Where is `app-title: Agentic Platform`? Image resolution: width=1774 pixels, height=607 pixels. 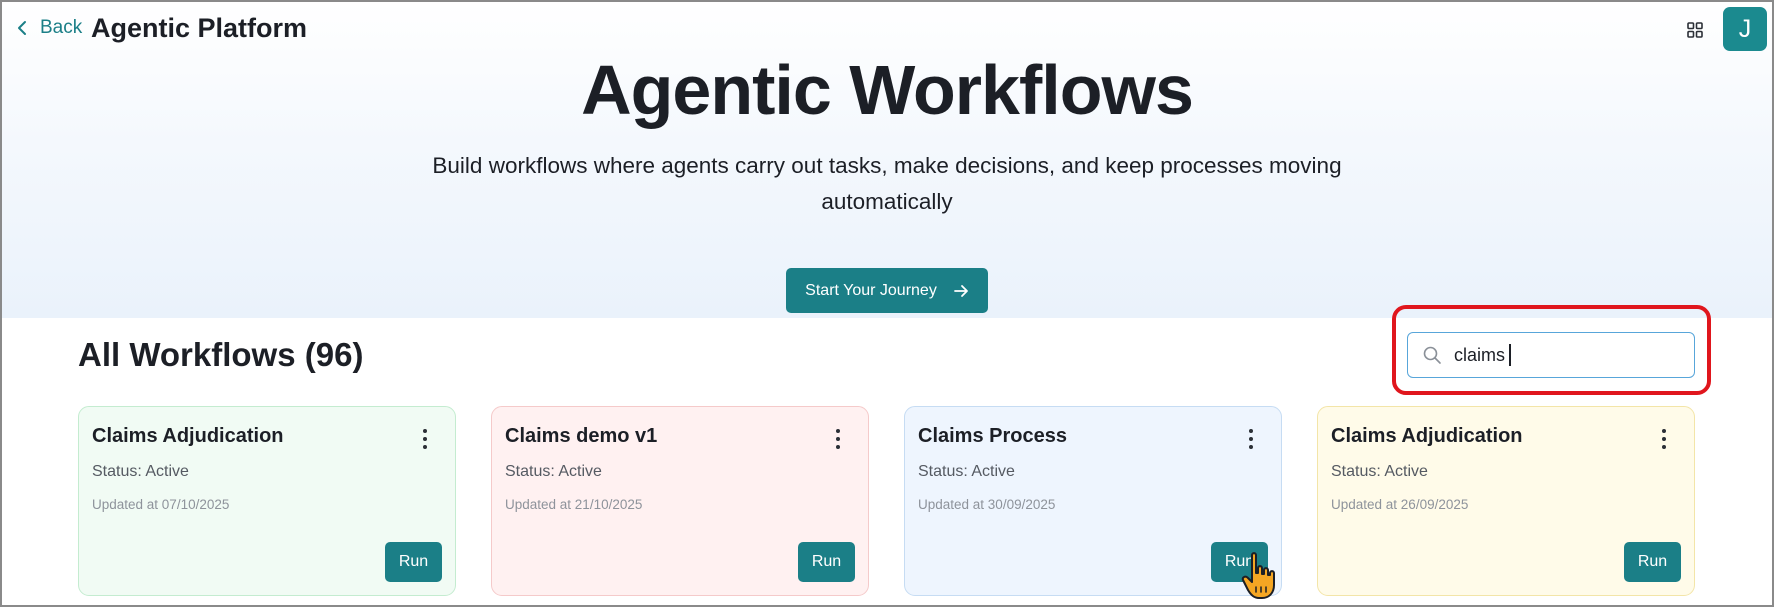 app-title: Agentic Platform is located at coordinates (199, 28).